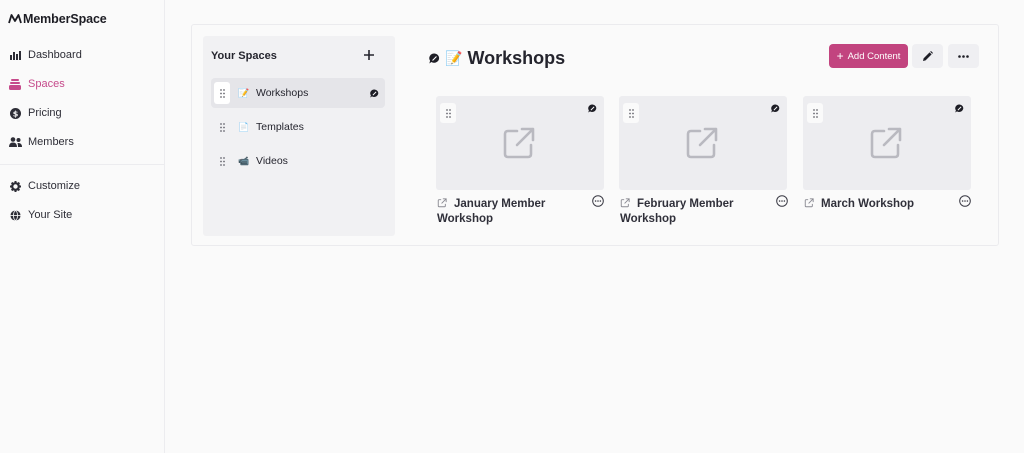 The width and height of the screenshot is (1024, 453). I want to click on nav-members: Members, so click(83, 142).